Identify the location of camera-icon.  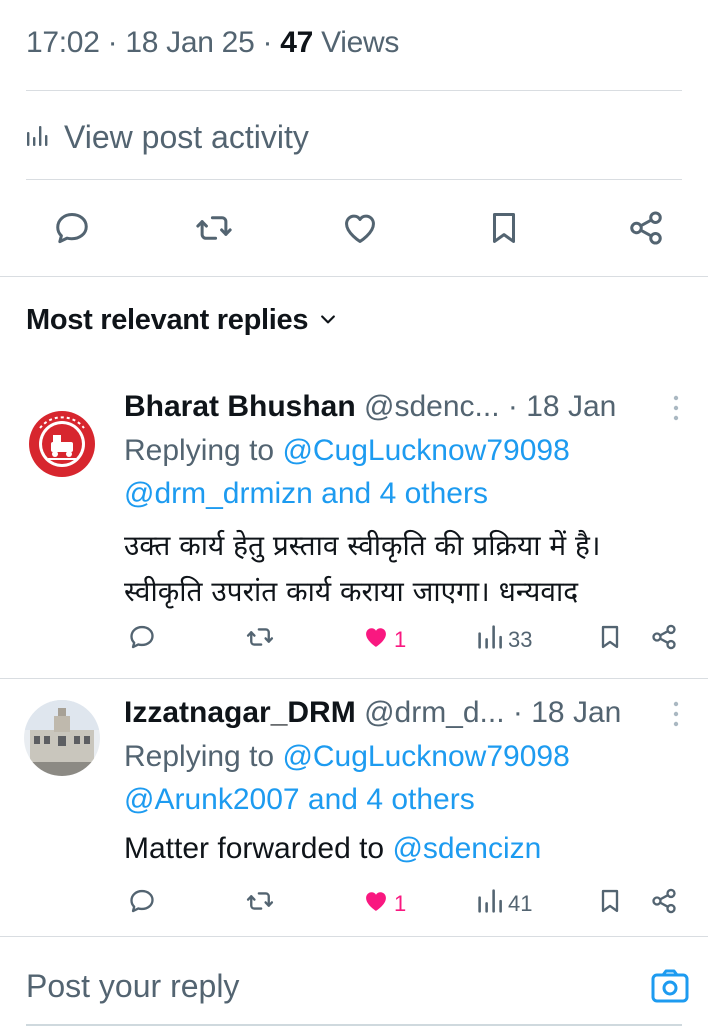
(670, 988).